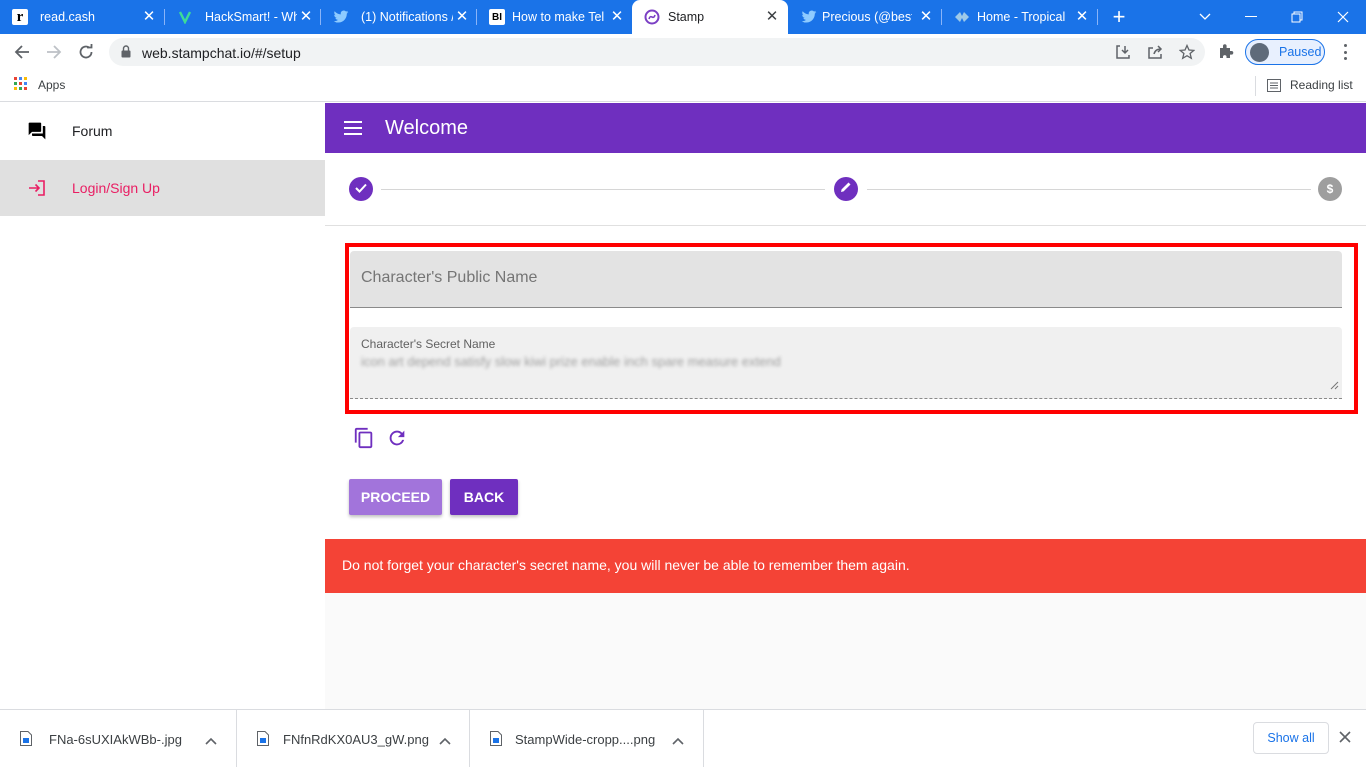 The image size is (1366, 767). What do you see at coordinates (652, 17) in the screenshot?
I see `stamp-icon` at bounding box center [652, 17].